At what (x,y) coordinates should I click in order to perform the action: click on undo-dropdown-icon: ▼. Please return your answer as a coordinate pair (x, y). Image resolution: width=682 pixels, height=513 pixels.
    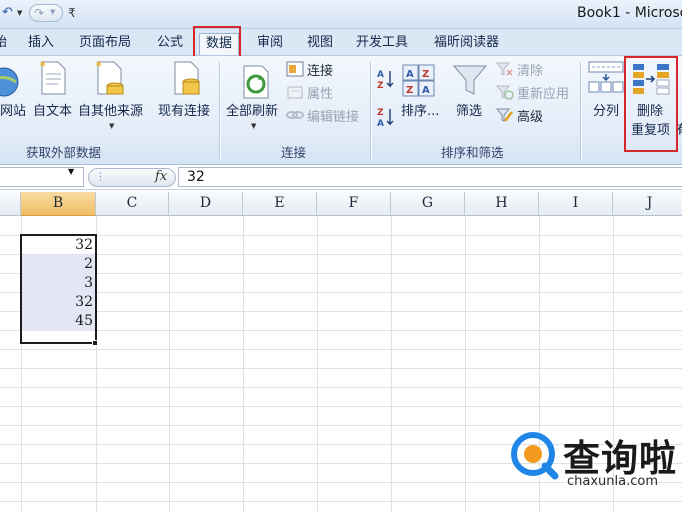
    Looking at the image, I should click on (21, 13).